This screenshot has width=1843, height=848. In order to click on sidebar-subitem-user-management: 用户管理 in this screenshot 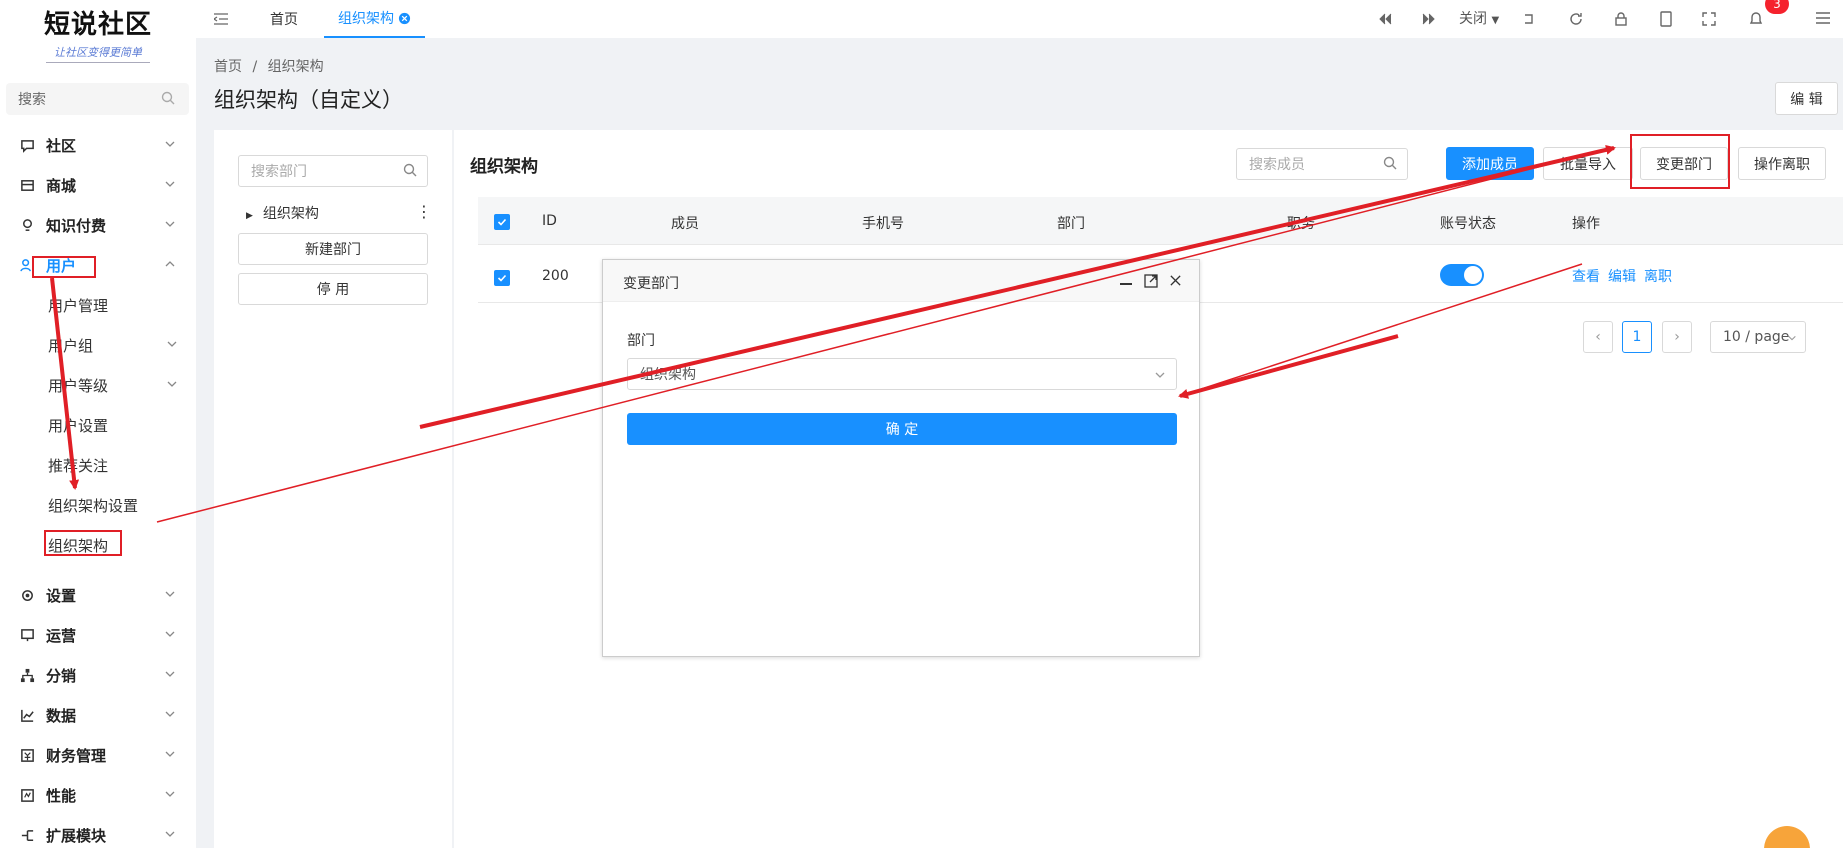, I will do `click(78, 305)`.